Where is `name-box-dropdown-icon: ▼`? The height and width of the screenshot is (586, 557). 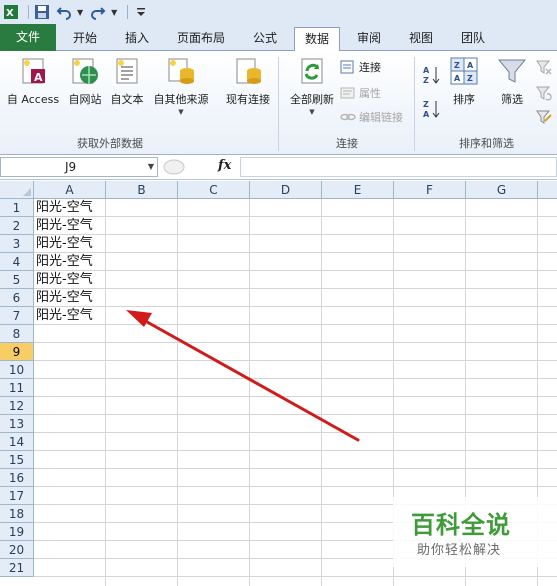 name-box-dropdown-icon: ▼ is located at coordinates (151, 167).